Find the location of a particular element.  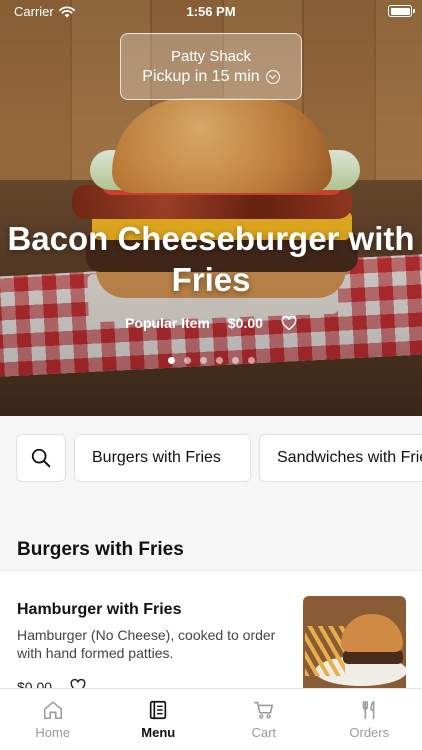

tab-orders: Orders is located at coordinates (369, 719).